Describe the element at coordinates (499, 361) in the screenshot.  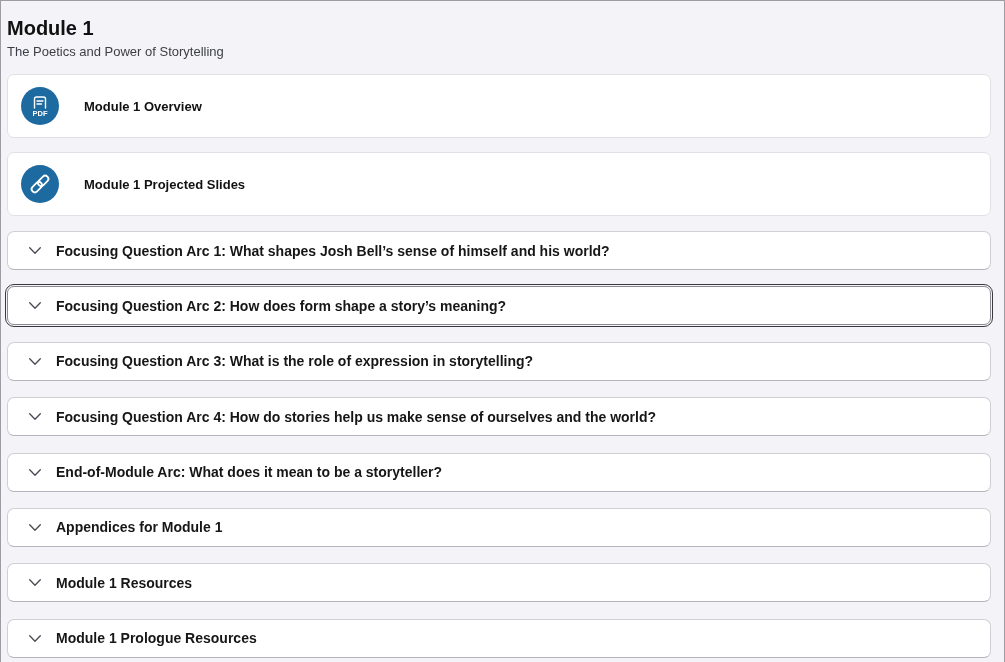
I see `accordion-header: Focusing Question Arc 3: What is the role of expression in storytelling?` at that location.